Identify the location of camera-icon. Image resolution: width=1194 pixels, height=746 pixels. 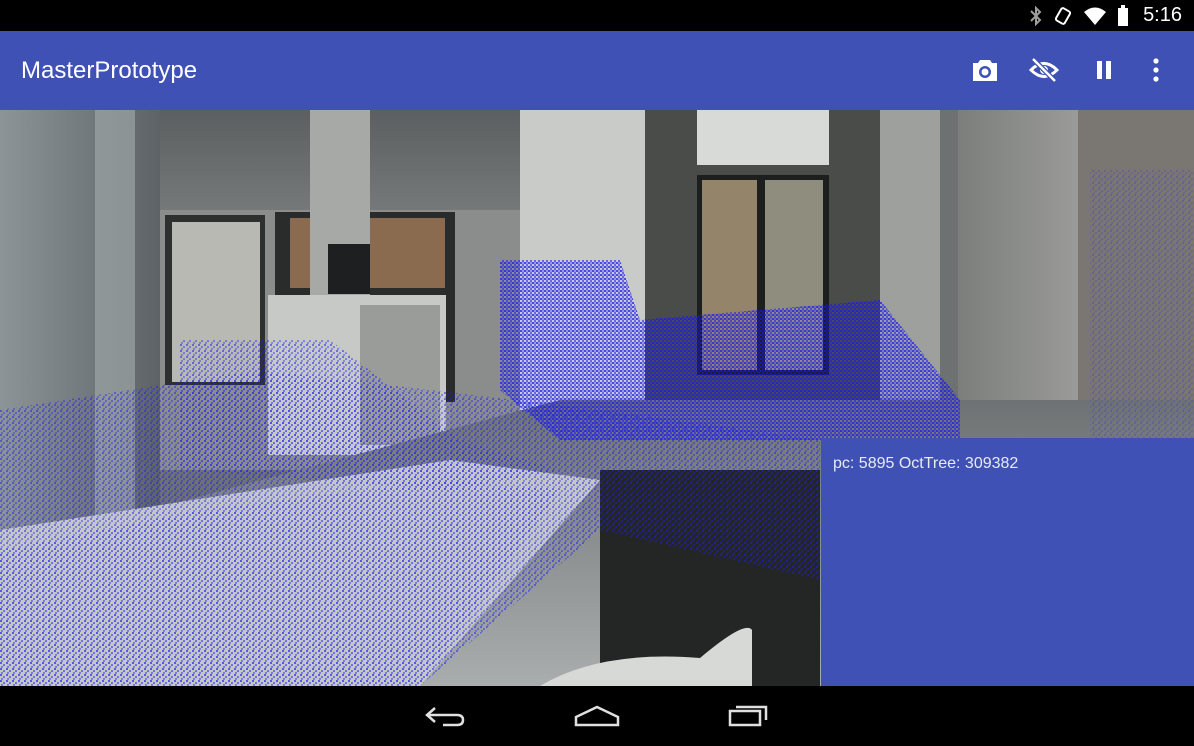
(985, 70).